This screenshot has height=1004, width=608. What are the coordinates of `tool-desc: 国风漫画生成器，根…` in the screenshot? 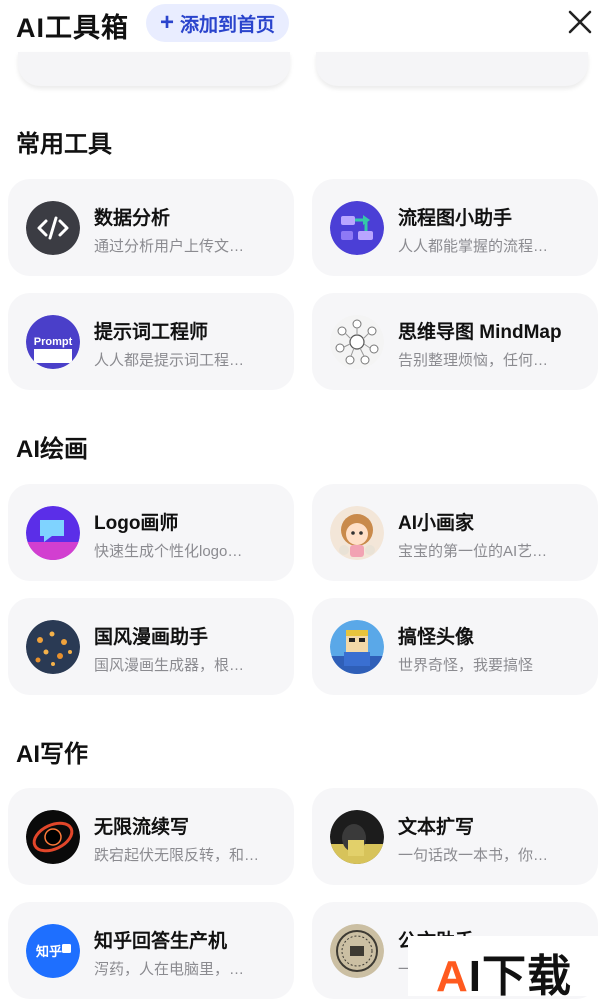 It's located at (169, 665).